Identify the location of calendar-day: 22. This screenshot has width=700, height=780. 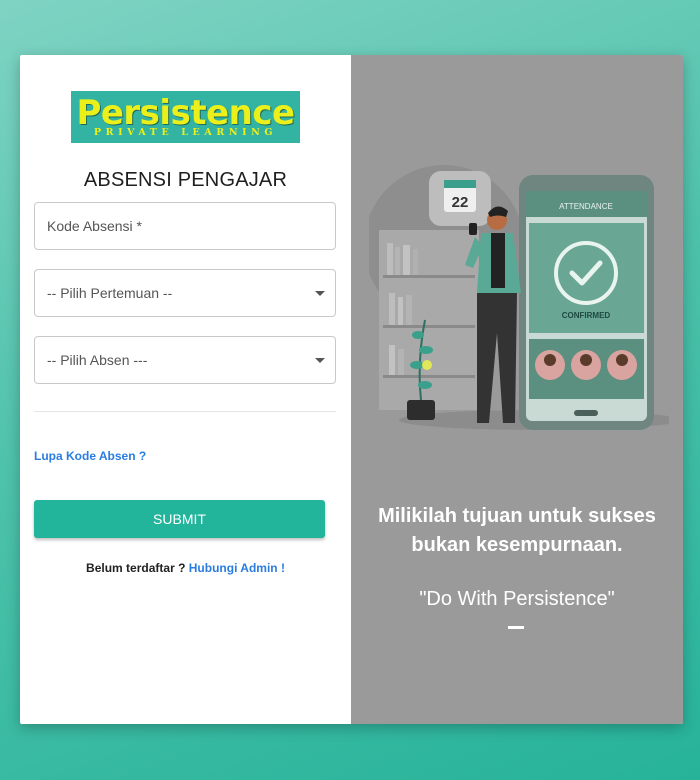
(460, 202).